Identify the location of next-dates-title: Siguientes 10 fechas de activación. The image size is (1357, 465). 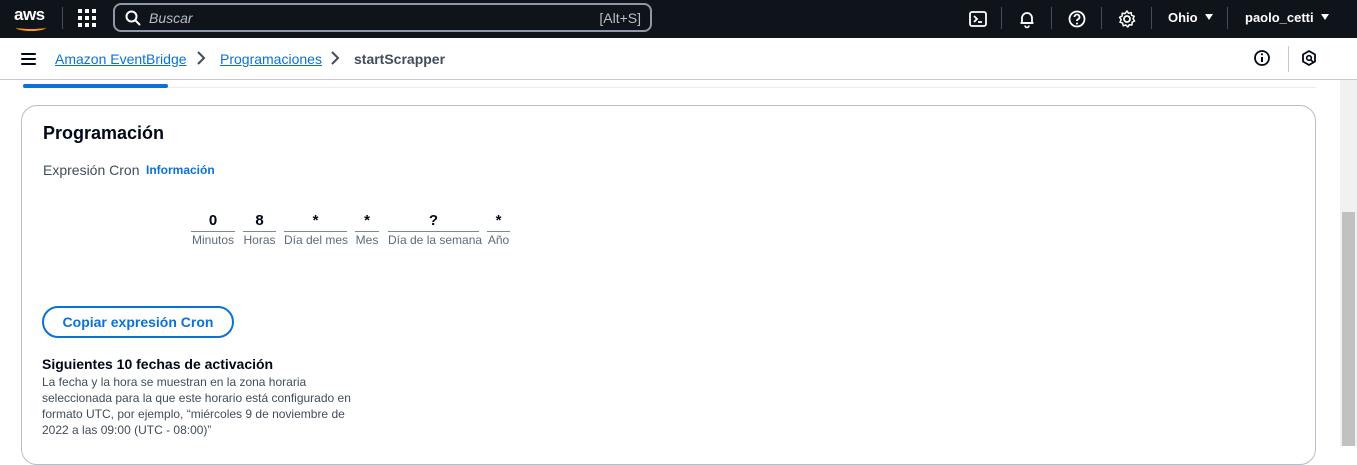
(158, 364).